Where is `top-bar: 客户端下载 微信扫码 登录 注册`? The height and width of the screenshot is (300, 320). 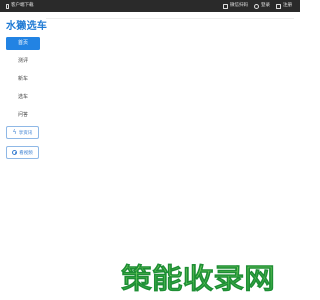 top-bar: 客户端下载 微信扫码 登录 注册 is located at coordinates (150, 6).